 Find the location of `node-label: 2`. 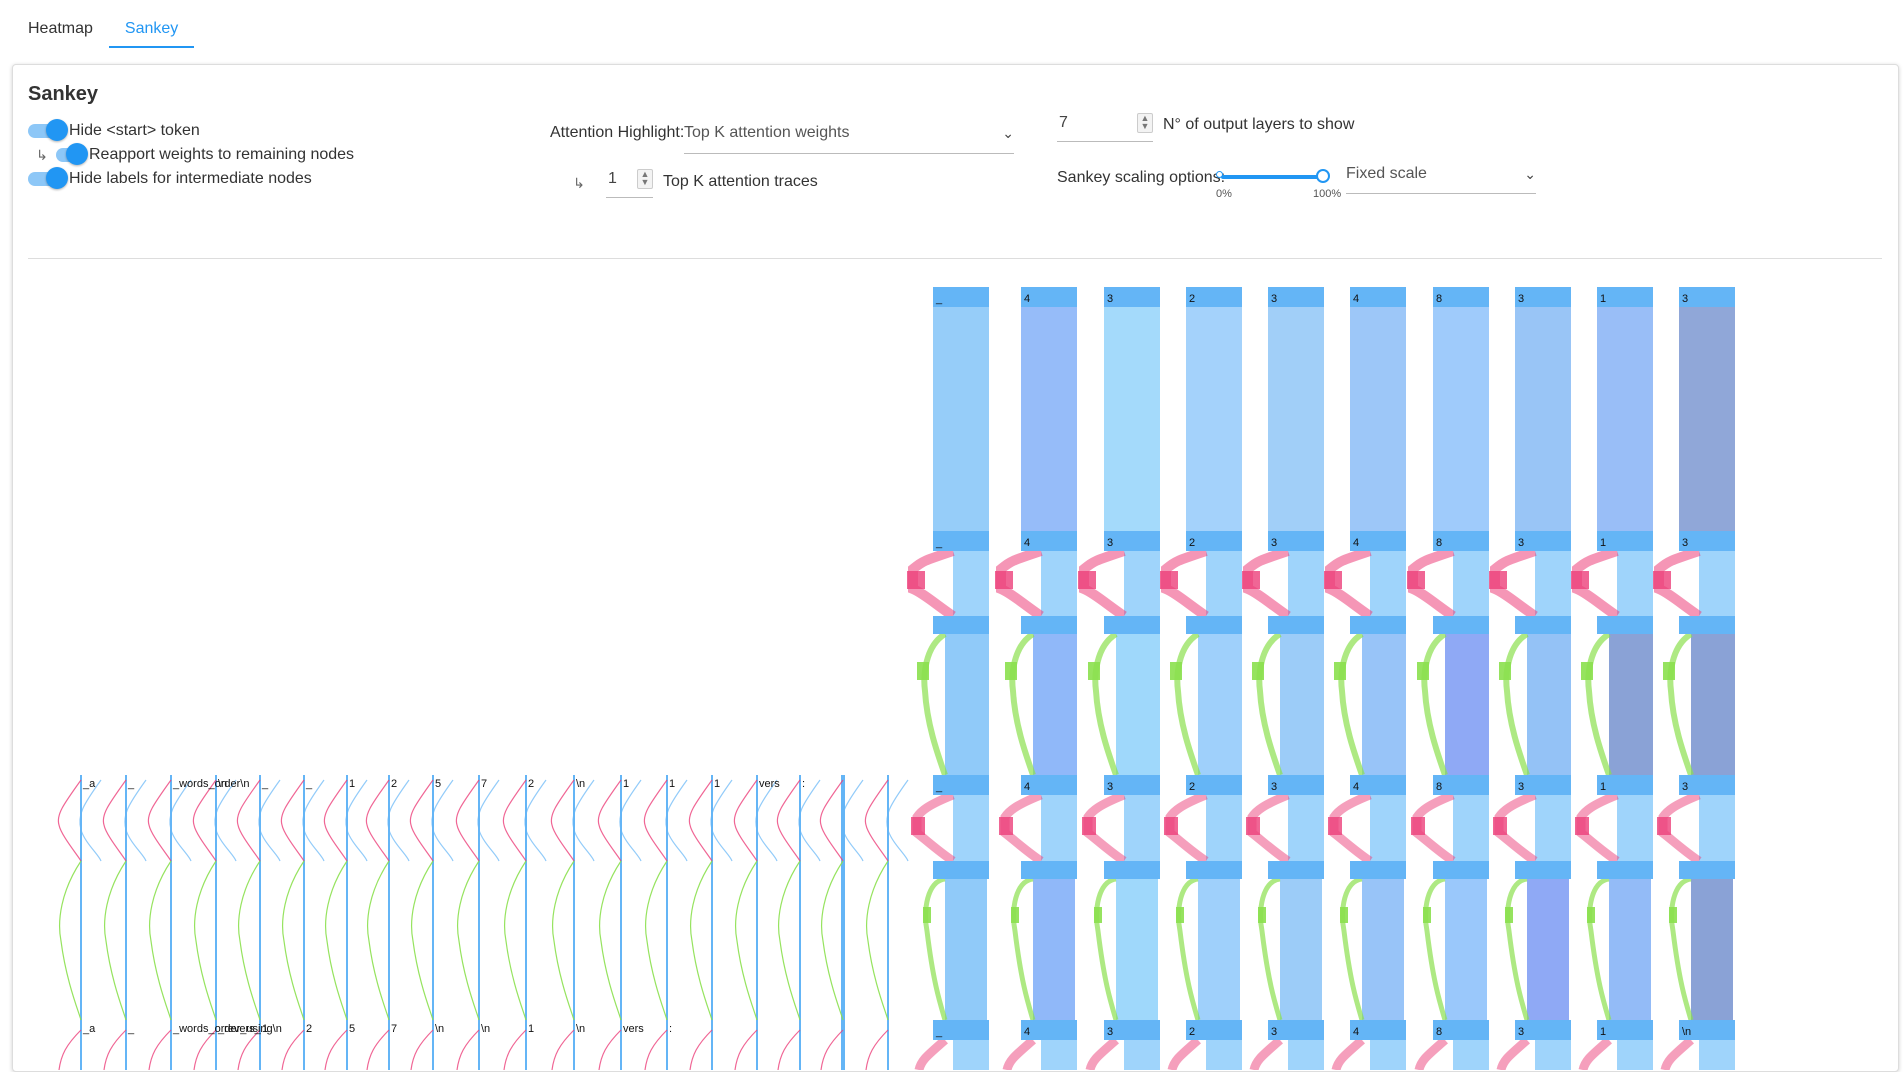

node-label: 2 is located at coordinates (1192, 1032).